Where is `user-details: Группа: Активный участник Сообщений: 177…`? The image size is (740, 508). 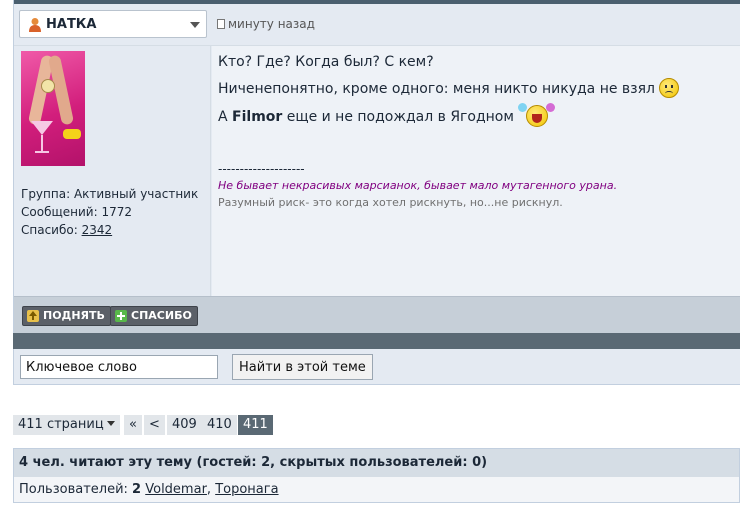 user-details: Группа: Активный участник Сообщений: 177… is located at coordinates (112, 171).